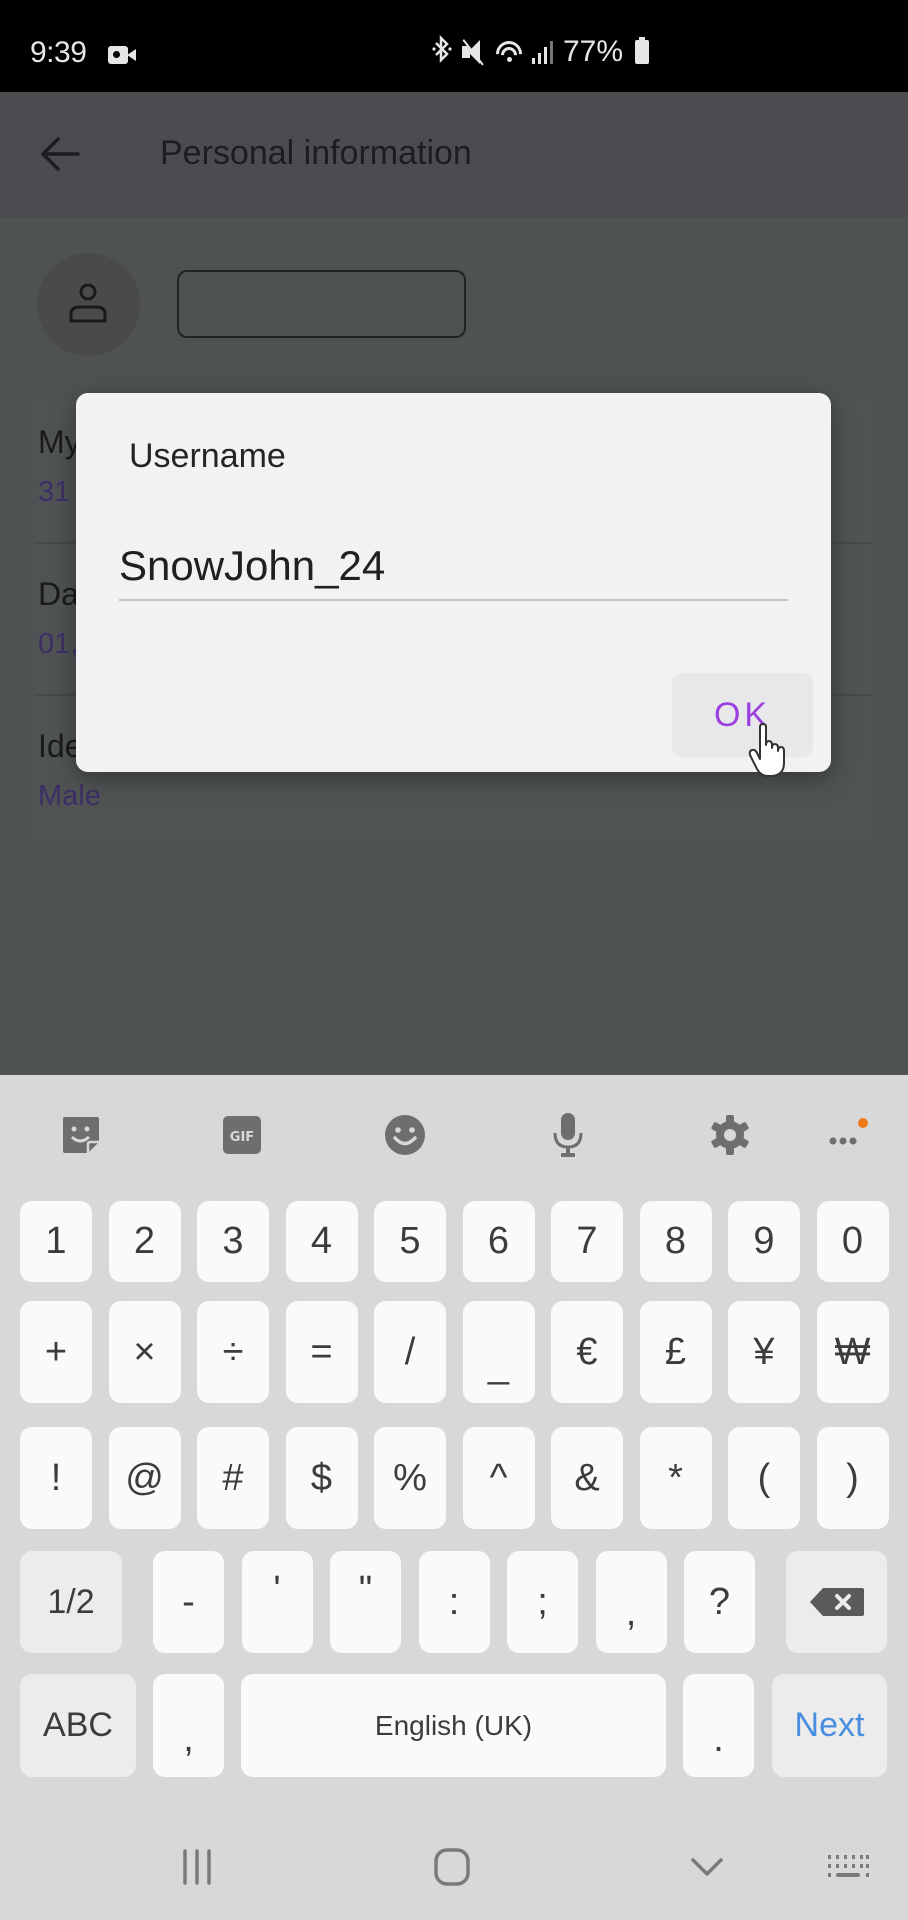 The width and height of the screenshot is (908, 1920). Describe the element at coordinates (56, 1352) in the screenshot. I see `key-row2: +` at that location.